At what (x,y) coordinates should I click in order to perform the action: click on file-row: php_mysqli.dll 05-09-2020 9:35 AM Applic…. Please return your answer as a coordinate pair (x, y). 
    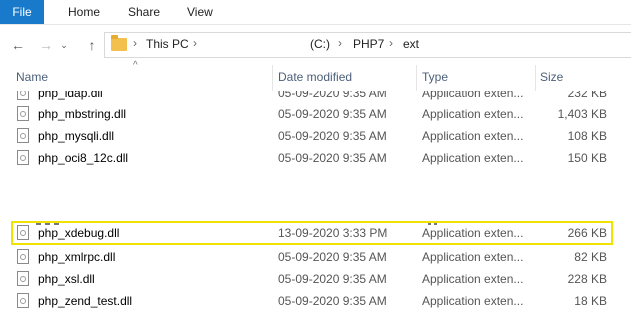
    Looking at the image, I should click on (315, 137).